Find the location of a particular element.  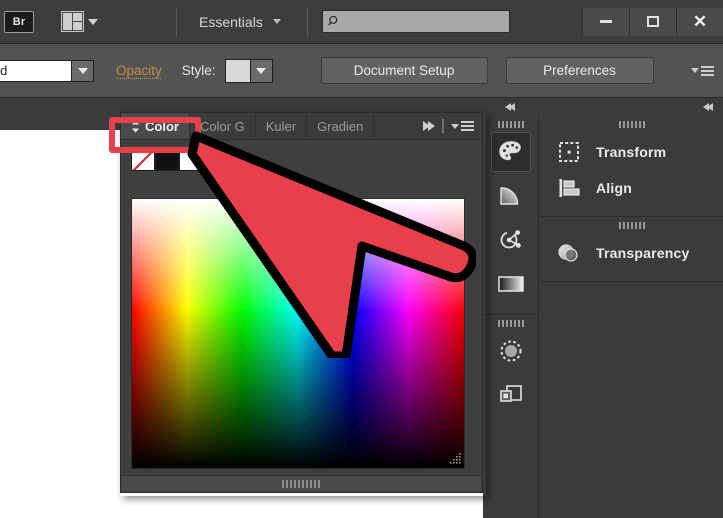

rail-button-kuler is located at coordinates (511, 240).